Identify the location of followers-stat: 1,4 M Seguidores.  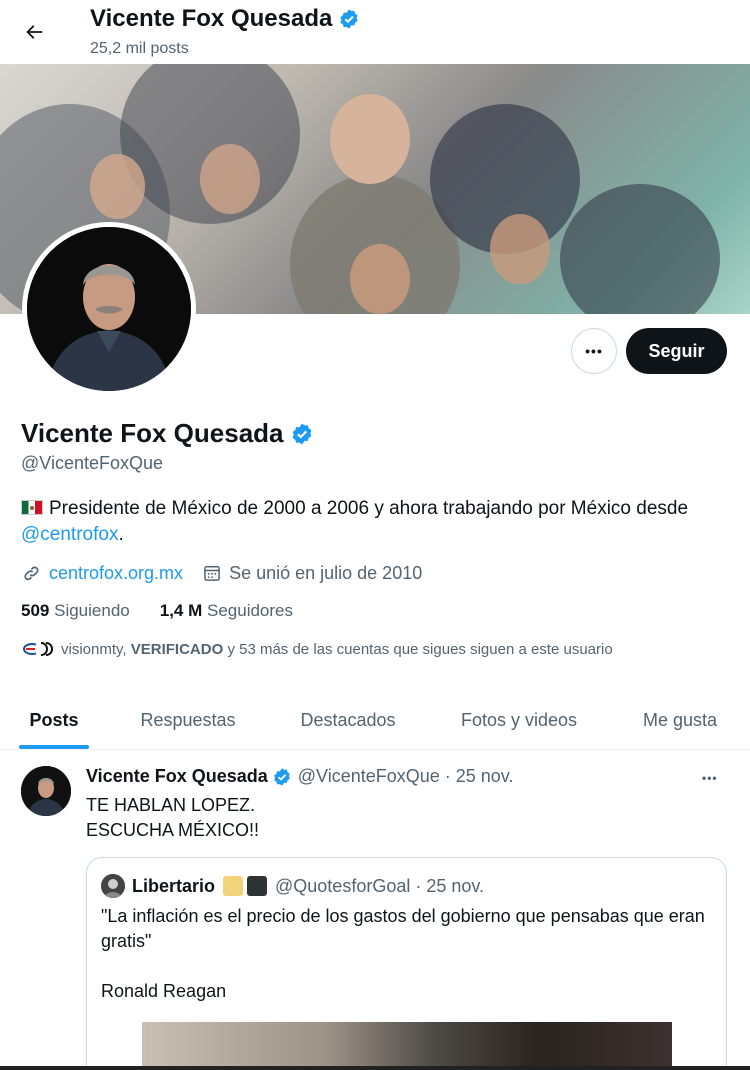
(226, 611).